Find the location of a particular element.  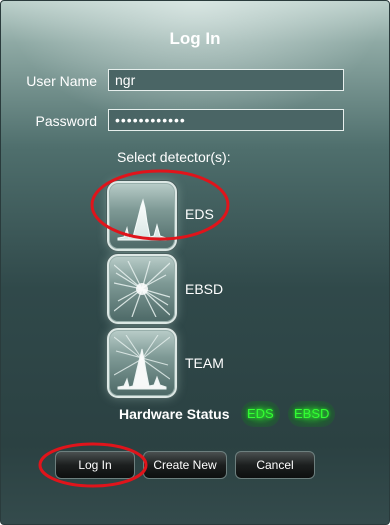

detector-eds-label: EDS is located at coordinates (199, 214).